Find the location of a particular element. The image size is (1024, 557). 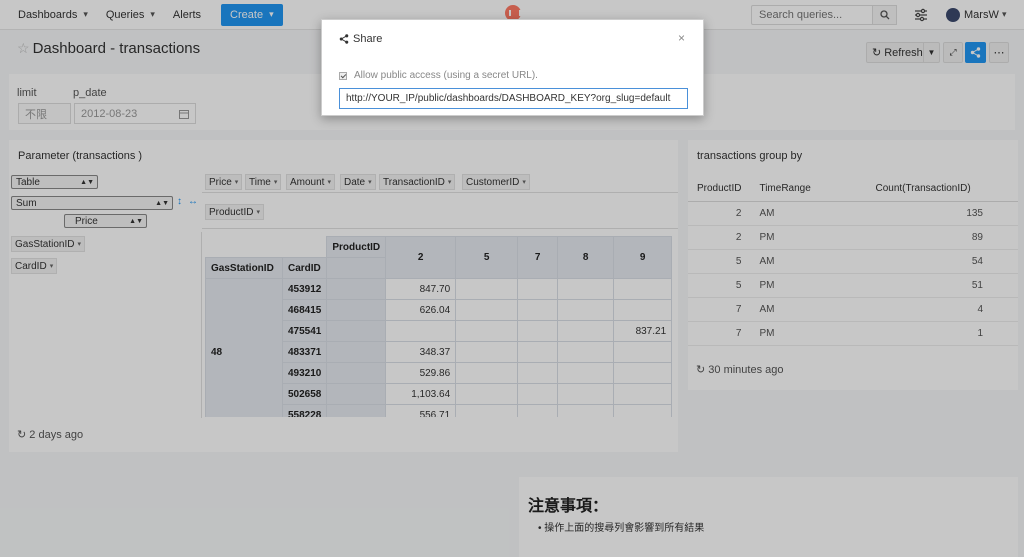

share-url-input is located at coordinates (513, 98).